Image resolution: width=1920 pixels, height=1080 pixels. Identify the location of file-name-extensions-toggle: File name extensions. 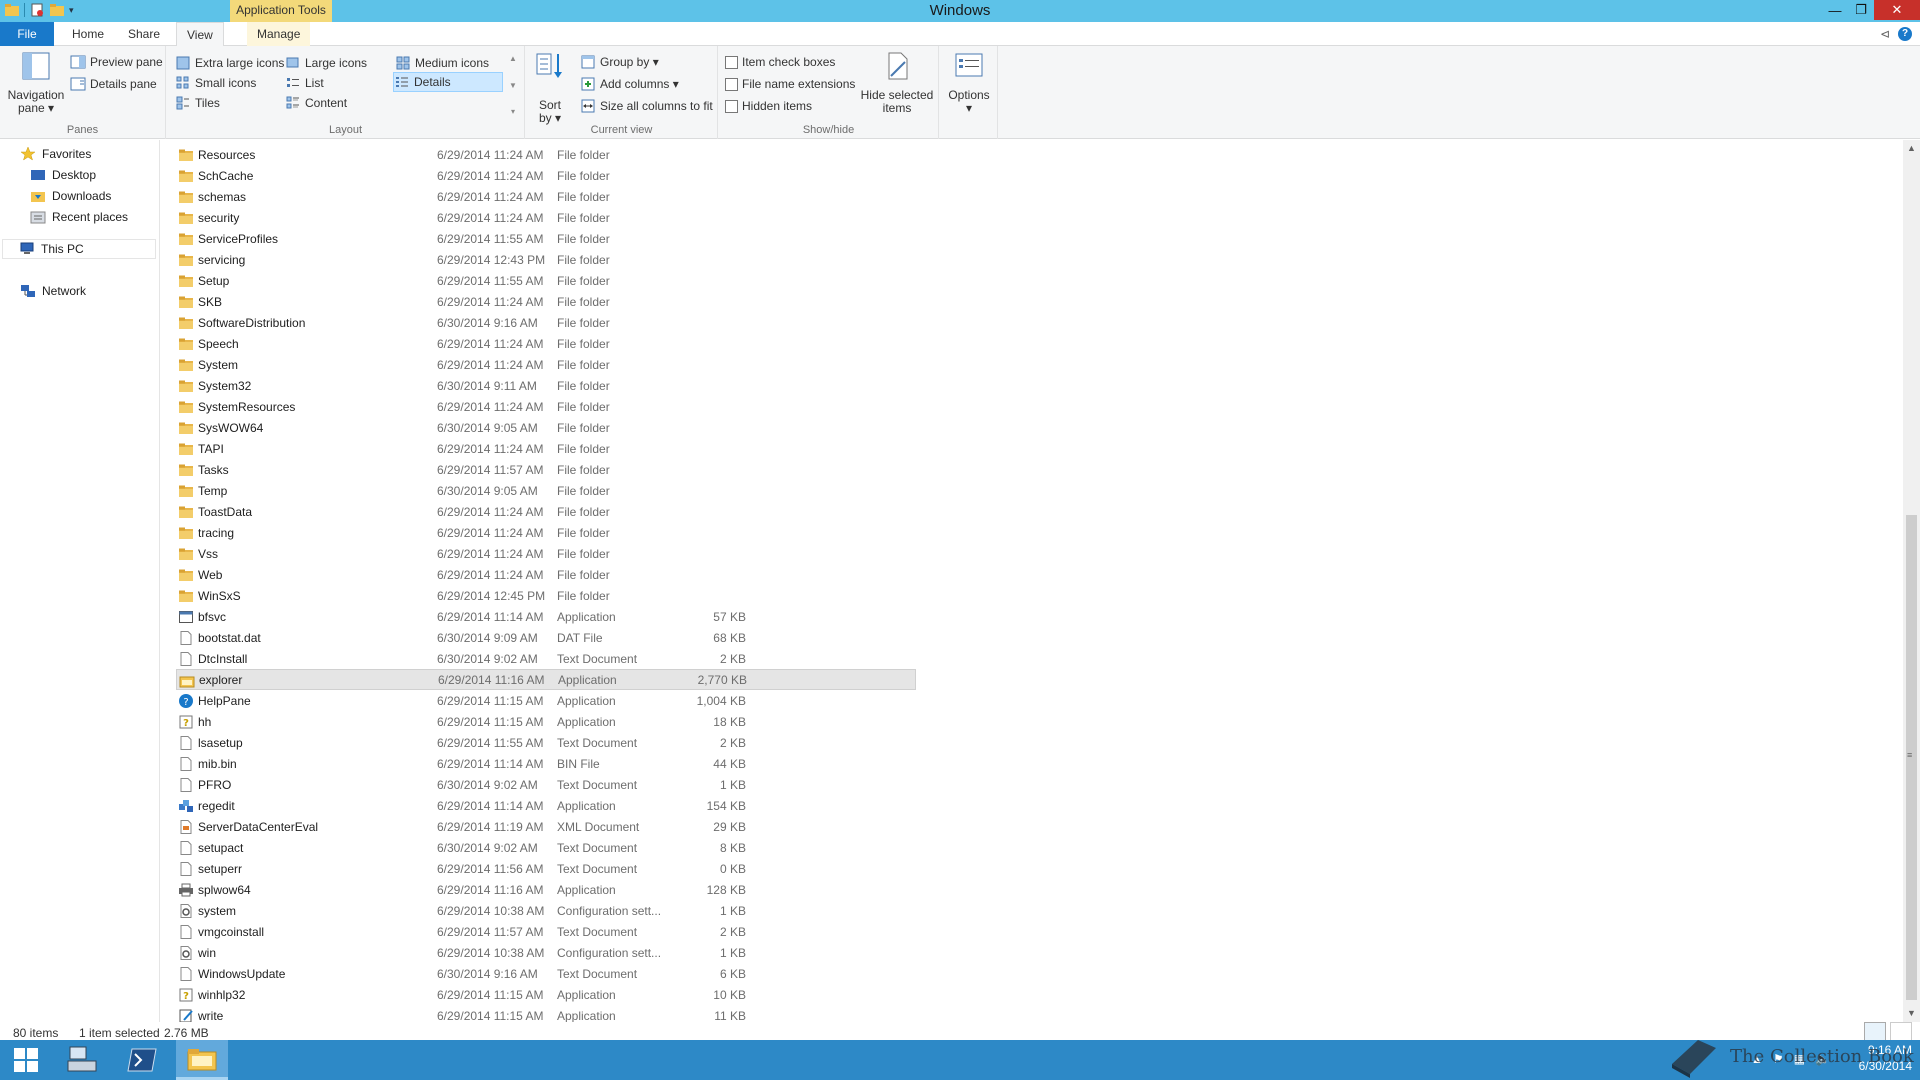
(790, 84).